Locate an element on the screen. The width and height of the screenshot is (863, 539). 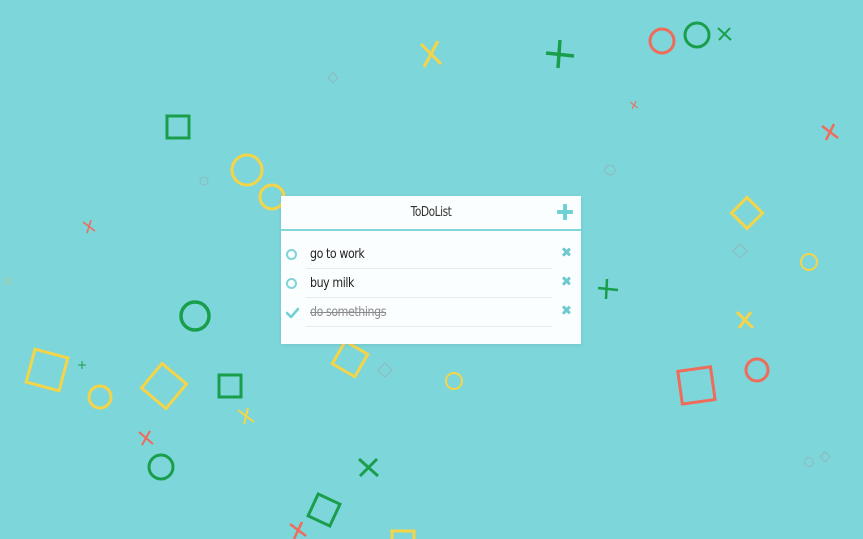
todo-item: do somethings is located at coordinates (431, 312).